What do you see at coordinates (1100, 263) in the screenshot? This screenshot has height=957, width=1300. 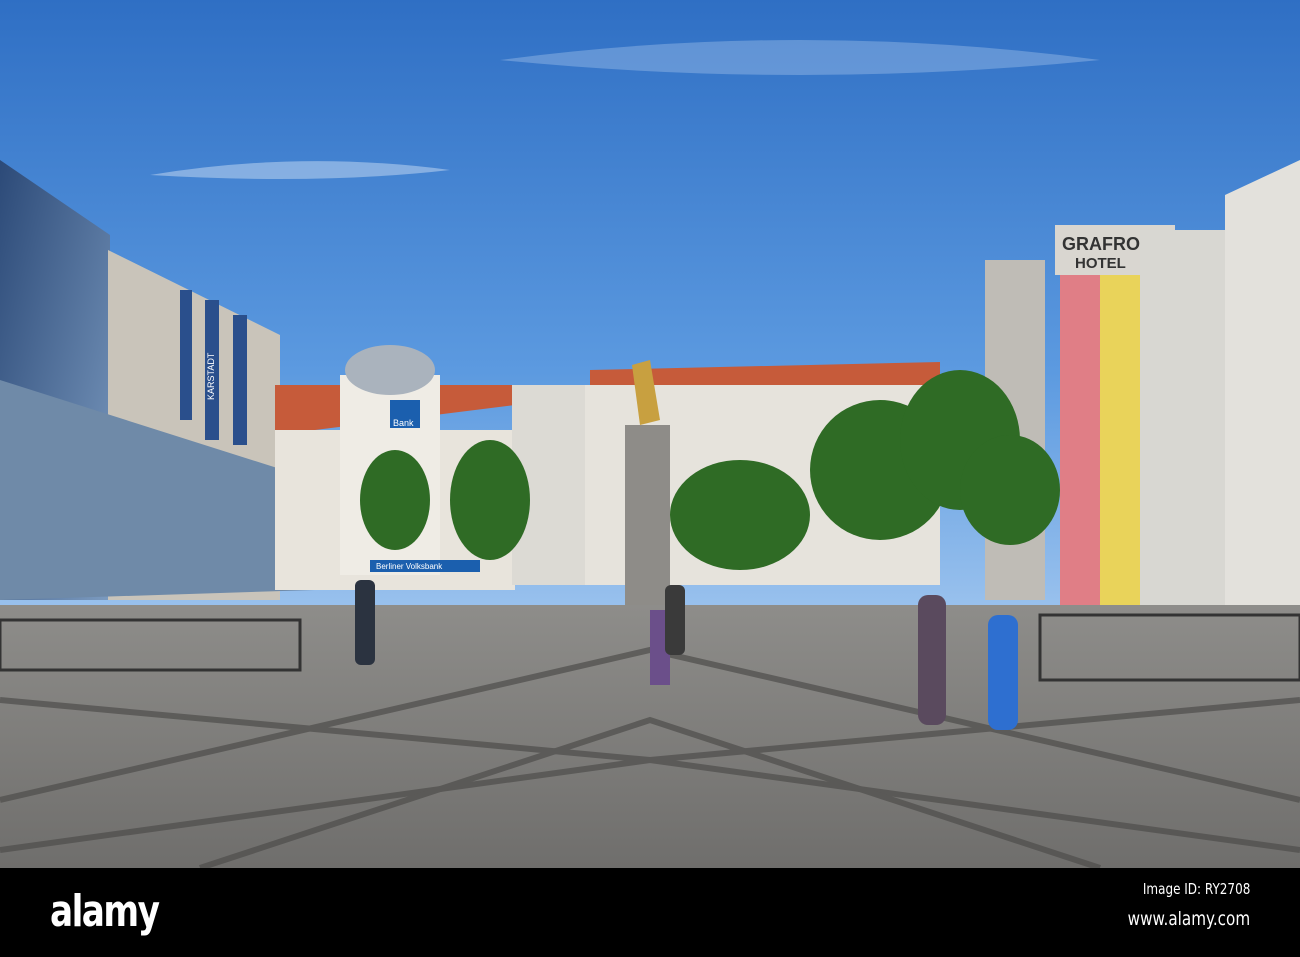 I see `hotel-sign-bottom: HOTEL` at bounding box center [1100, 263].